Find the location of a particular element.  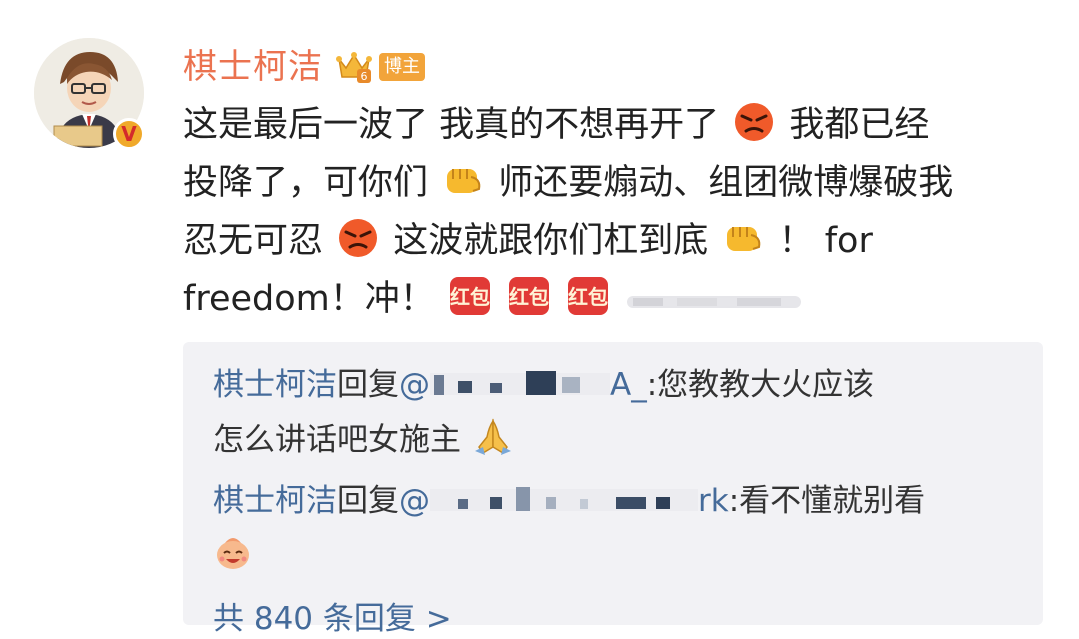

post-text-segment: freedom！冲！ is located at coordinates (309, 299).